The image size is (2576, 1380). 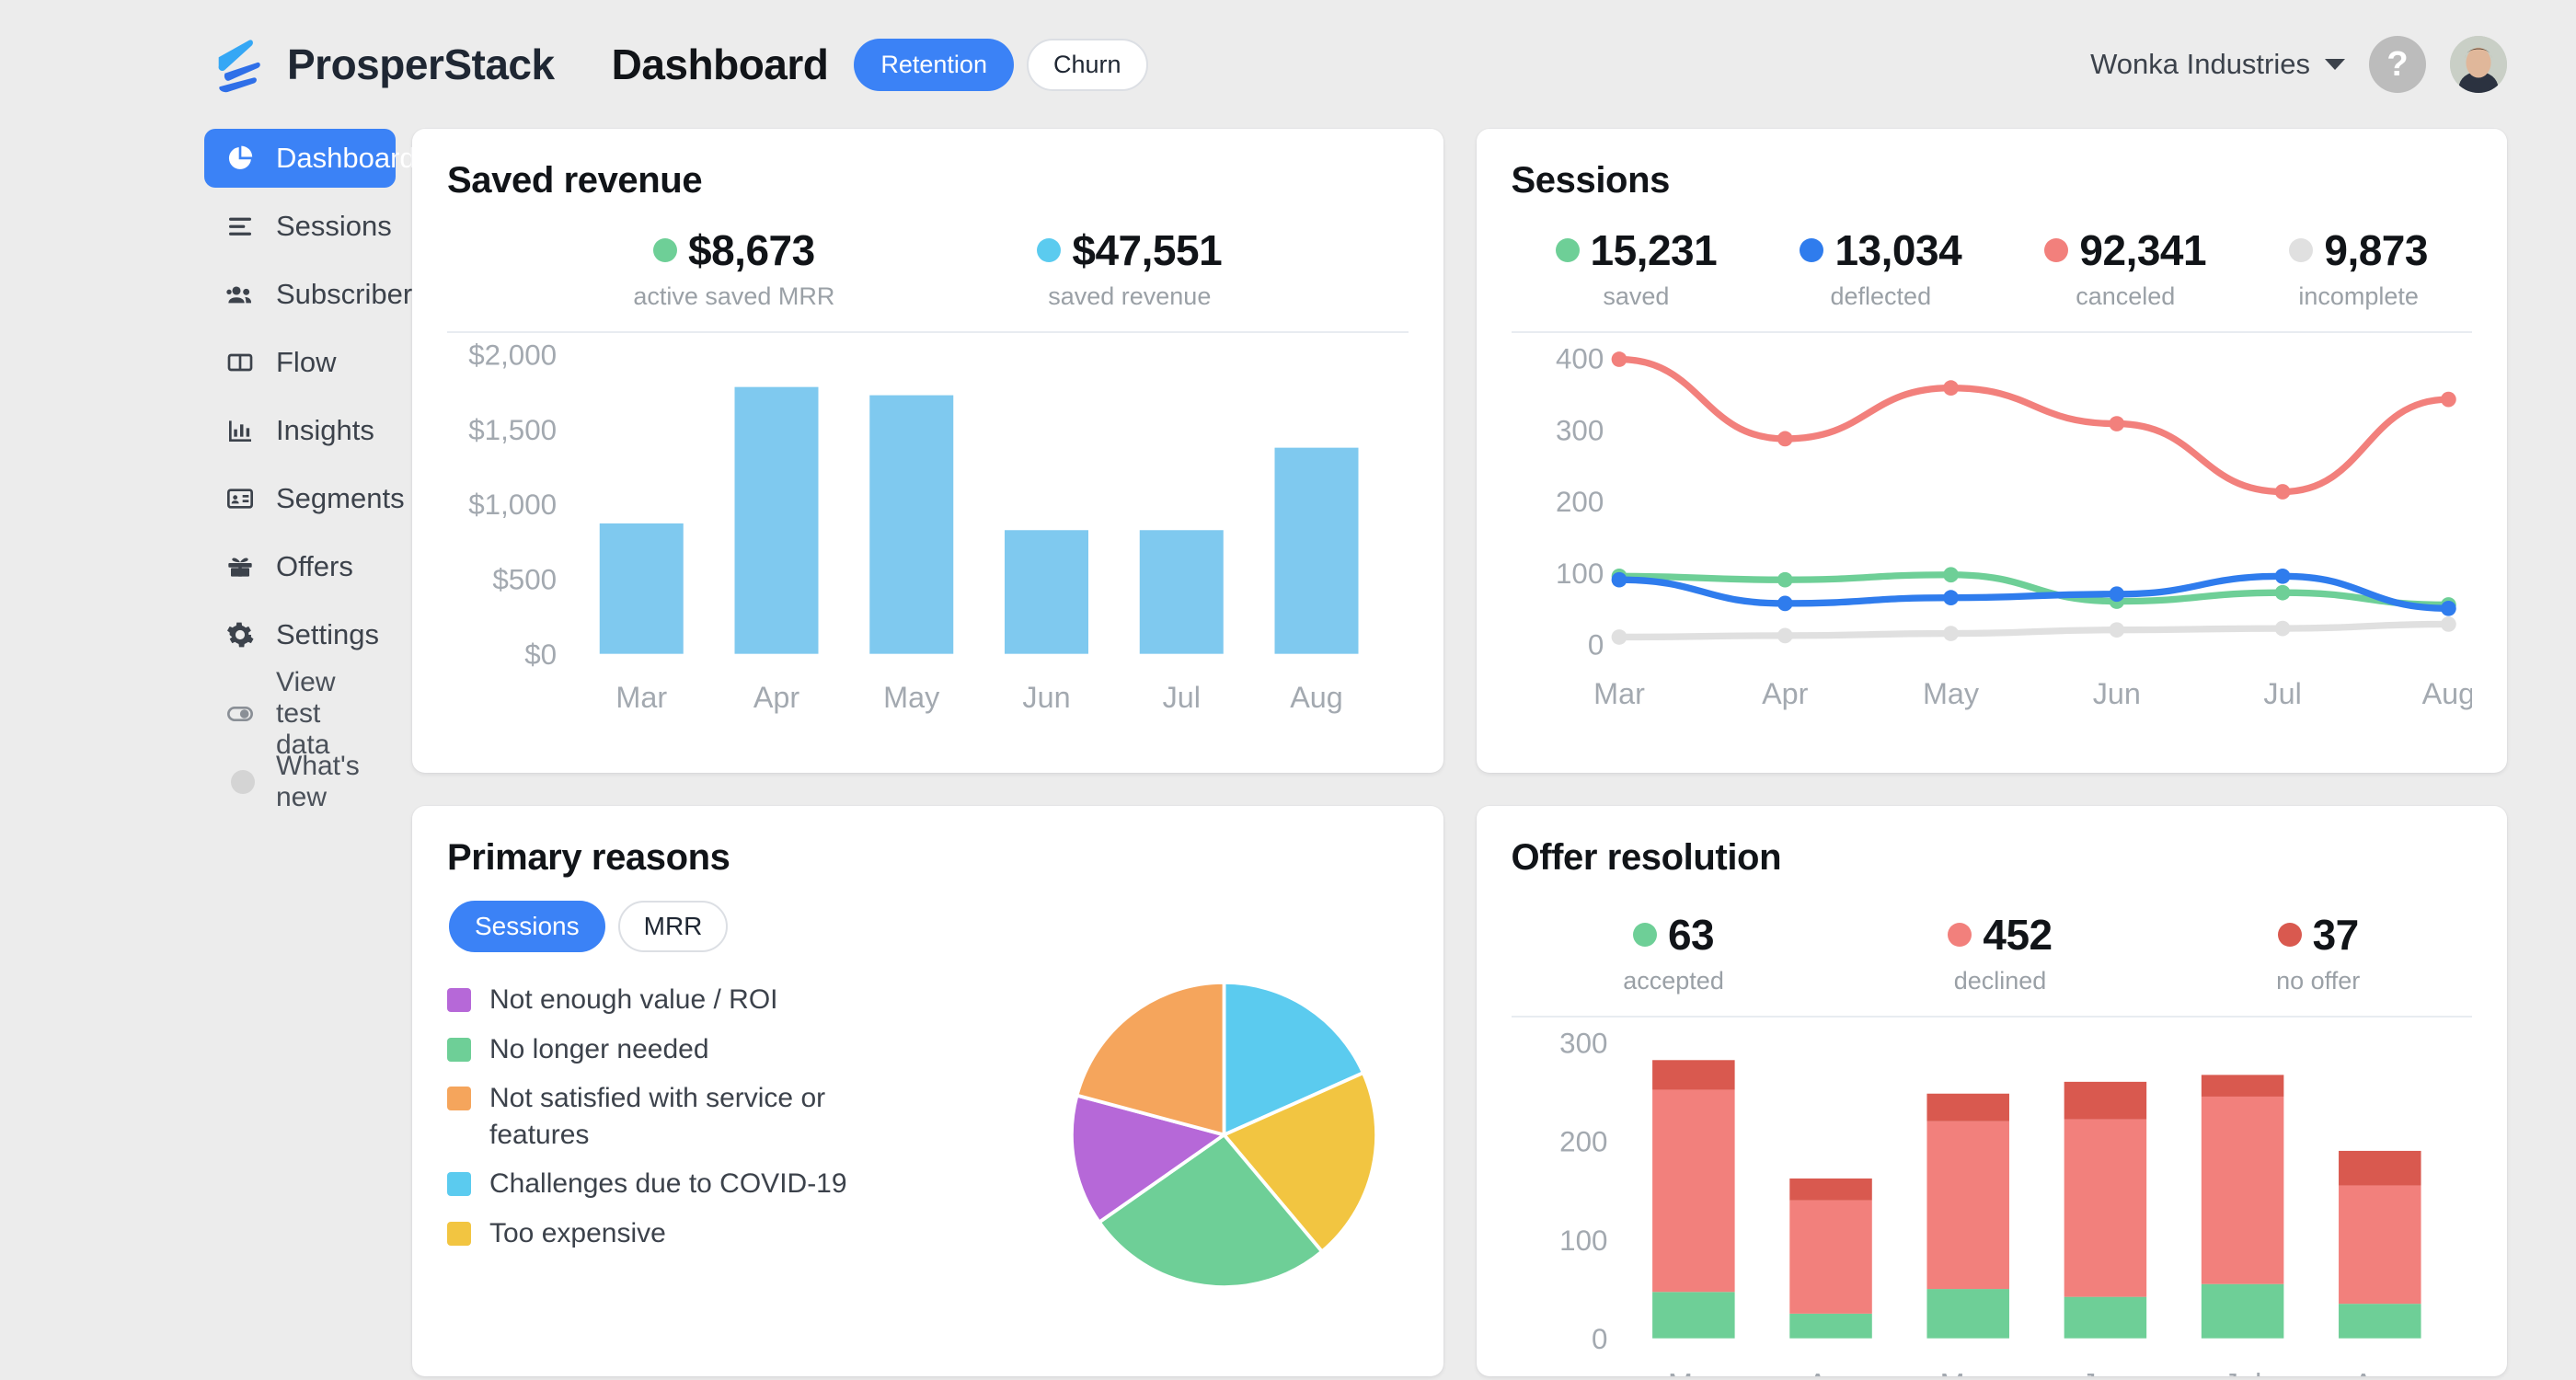 I want to click on list-item: Challenges due to COVID-19, so click(x=739, y=1184).